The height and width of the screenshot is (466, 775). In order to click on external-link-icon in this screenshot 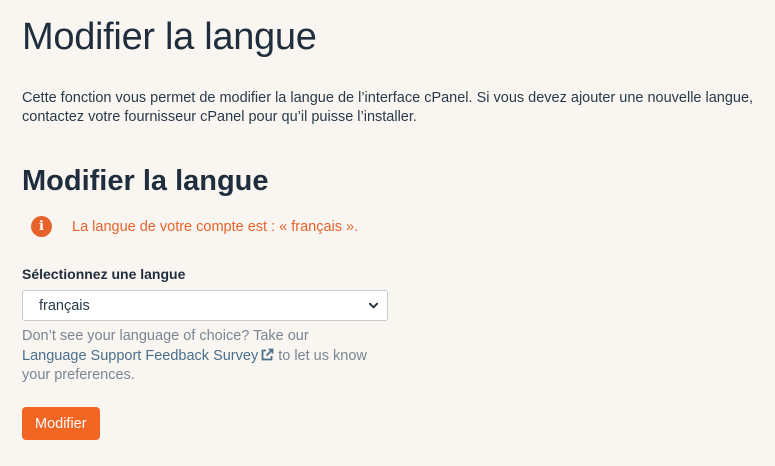, I will do `click(267, 354)`.